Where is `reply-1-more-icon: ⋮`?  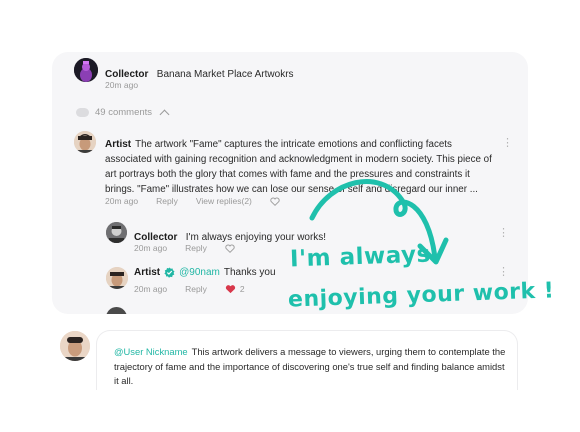
reply-1-more-icon: ⋮ is located at coordinates (503, 233).